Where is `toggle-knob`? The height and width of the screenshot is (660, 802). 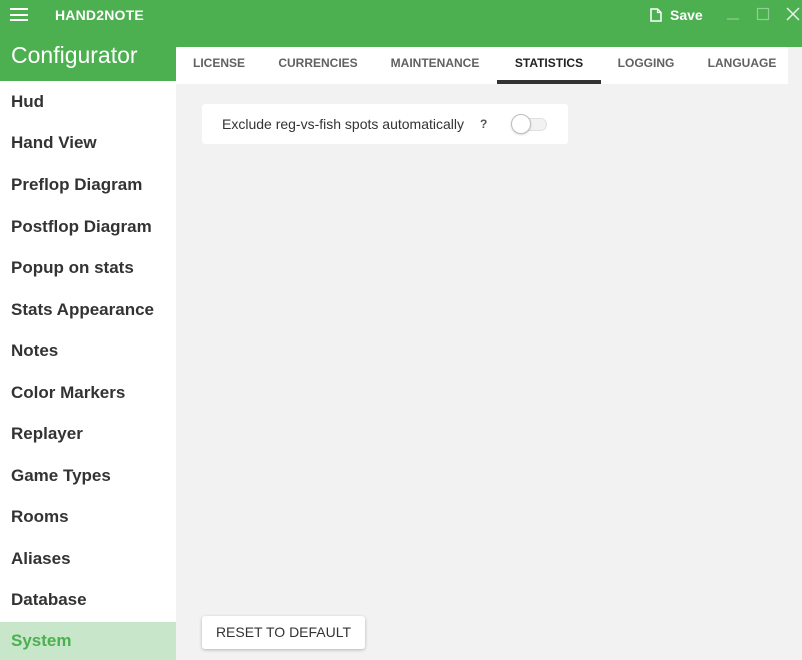 toggle-knob is located at coordinates (521, 124).